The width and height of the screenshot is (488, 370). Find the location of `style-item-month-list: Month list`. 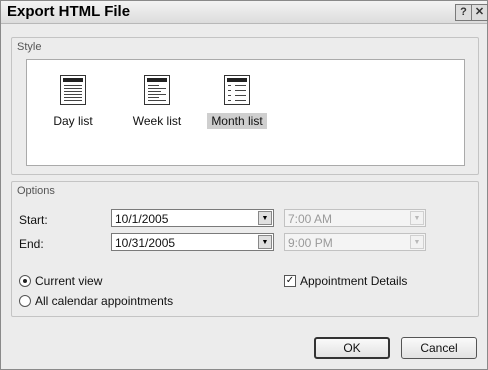

style-item-month-list: Month list is located at coordinates (237, 102).